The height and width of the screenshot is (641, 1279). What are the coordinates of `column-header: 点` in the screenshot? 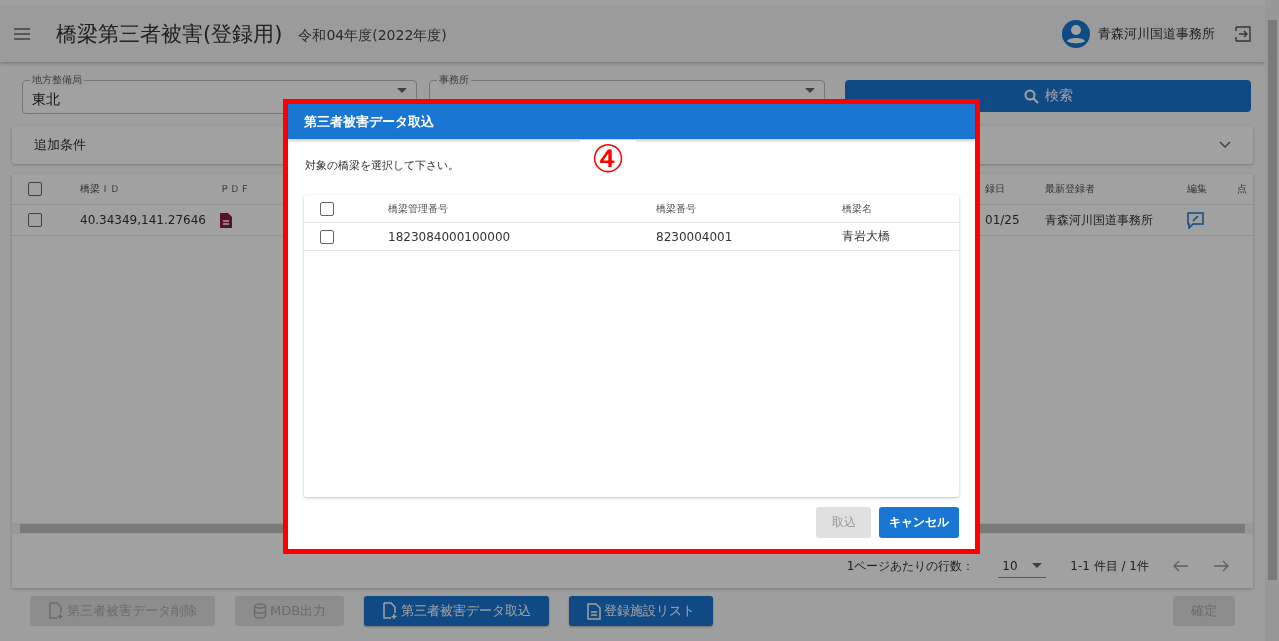 It's located at (1242, 189).